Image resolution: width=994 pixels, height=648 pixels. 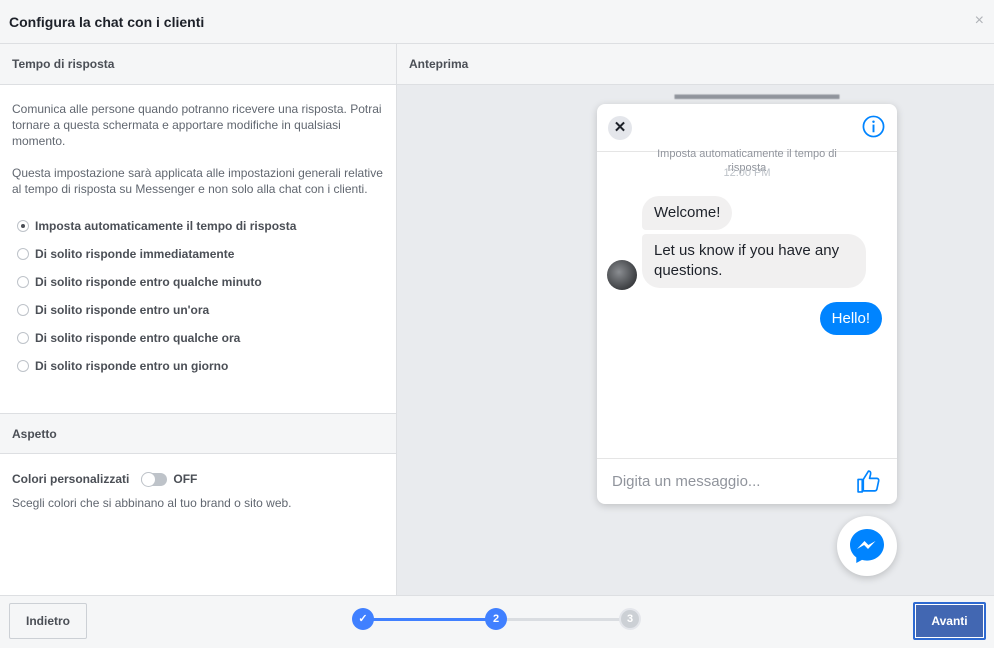 I want to click on option-day: Di solito risponde entro un giorno, so click(x=206, y=366).